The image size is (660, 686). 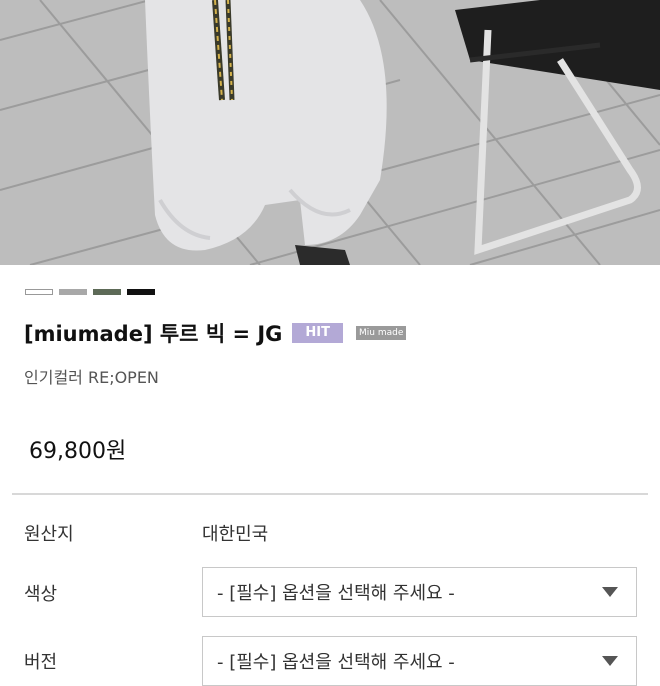 I want to click on product-price: 69,800원, so click(x=78, y=451).